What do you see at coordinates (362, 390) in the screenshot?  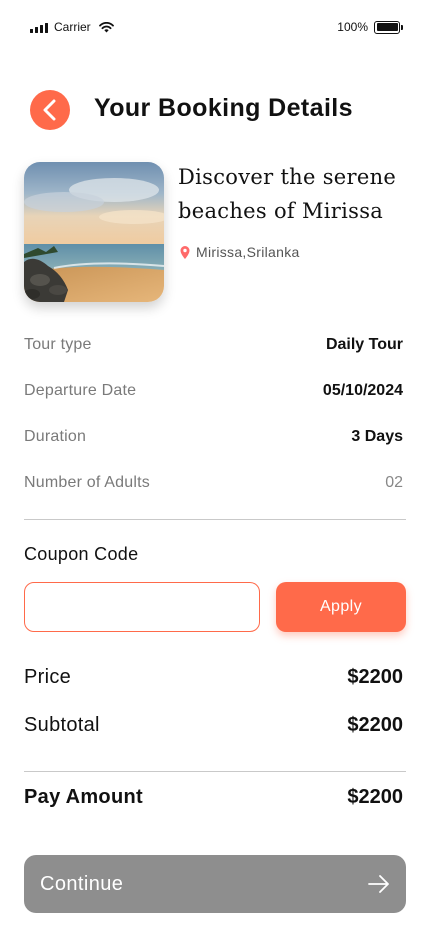 I see `detail-value: 05/10/2024` at bounding box center [362, 390].